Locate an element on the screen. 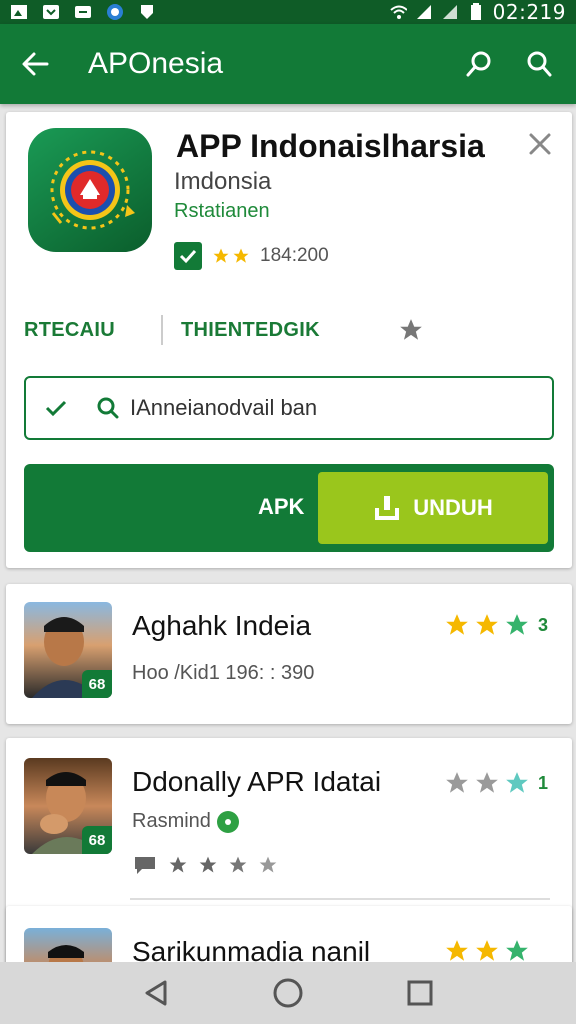 Image resolution: width=576 pixels, height=1024 pixels. back-arrow-icon is located at coordinates (35, 64).